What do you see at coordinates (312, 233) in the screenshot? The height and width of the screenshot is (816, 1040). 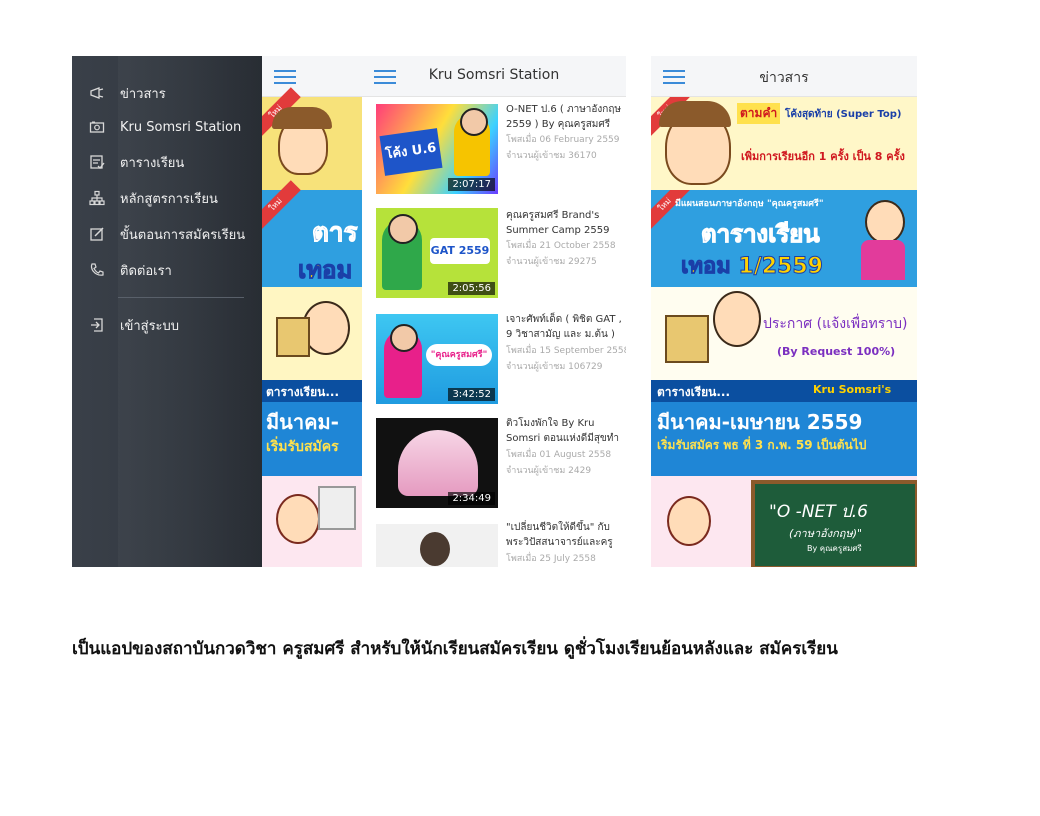 I see `peek-banner-2: ใหม่ ตาร เทอม` at bounding box center [312, 233].